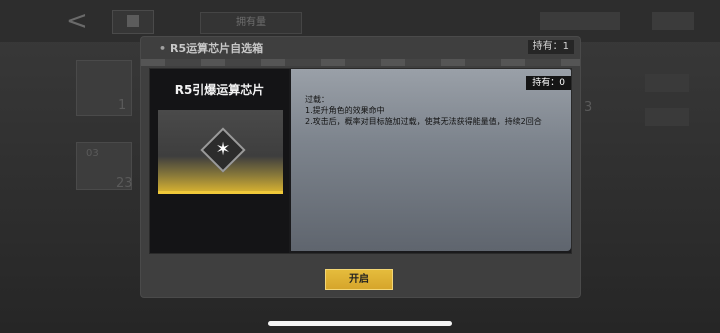 The image size is (720, 333). I want to click on item-count: 23, so click(124, 183).